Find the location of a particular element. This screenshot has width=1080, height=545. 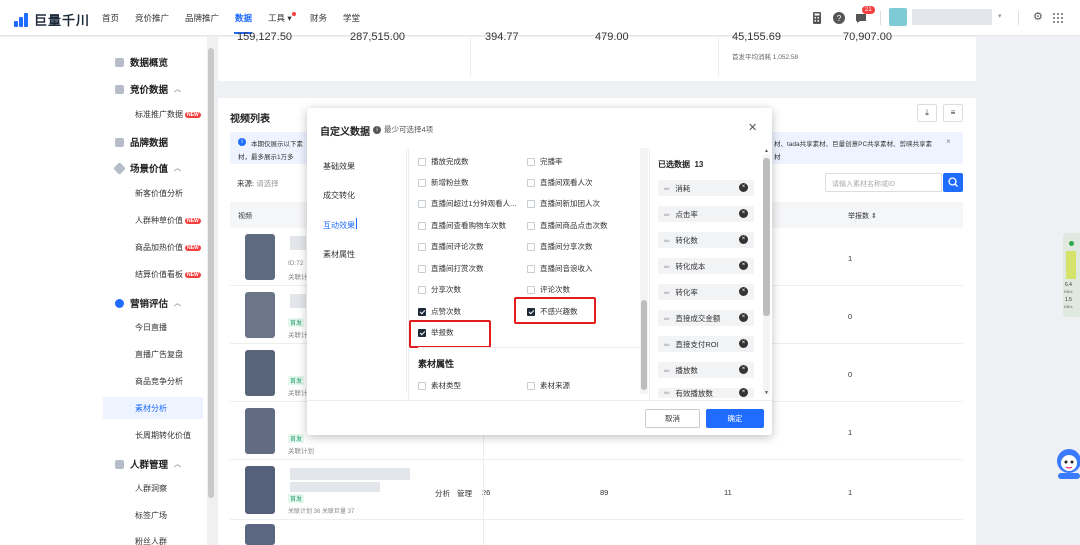

brand-logo: 巨量千川 is located at coordinates (52, 19).